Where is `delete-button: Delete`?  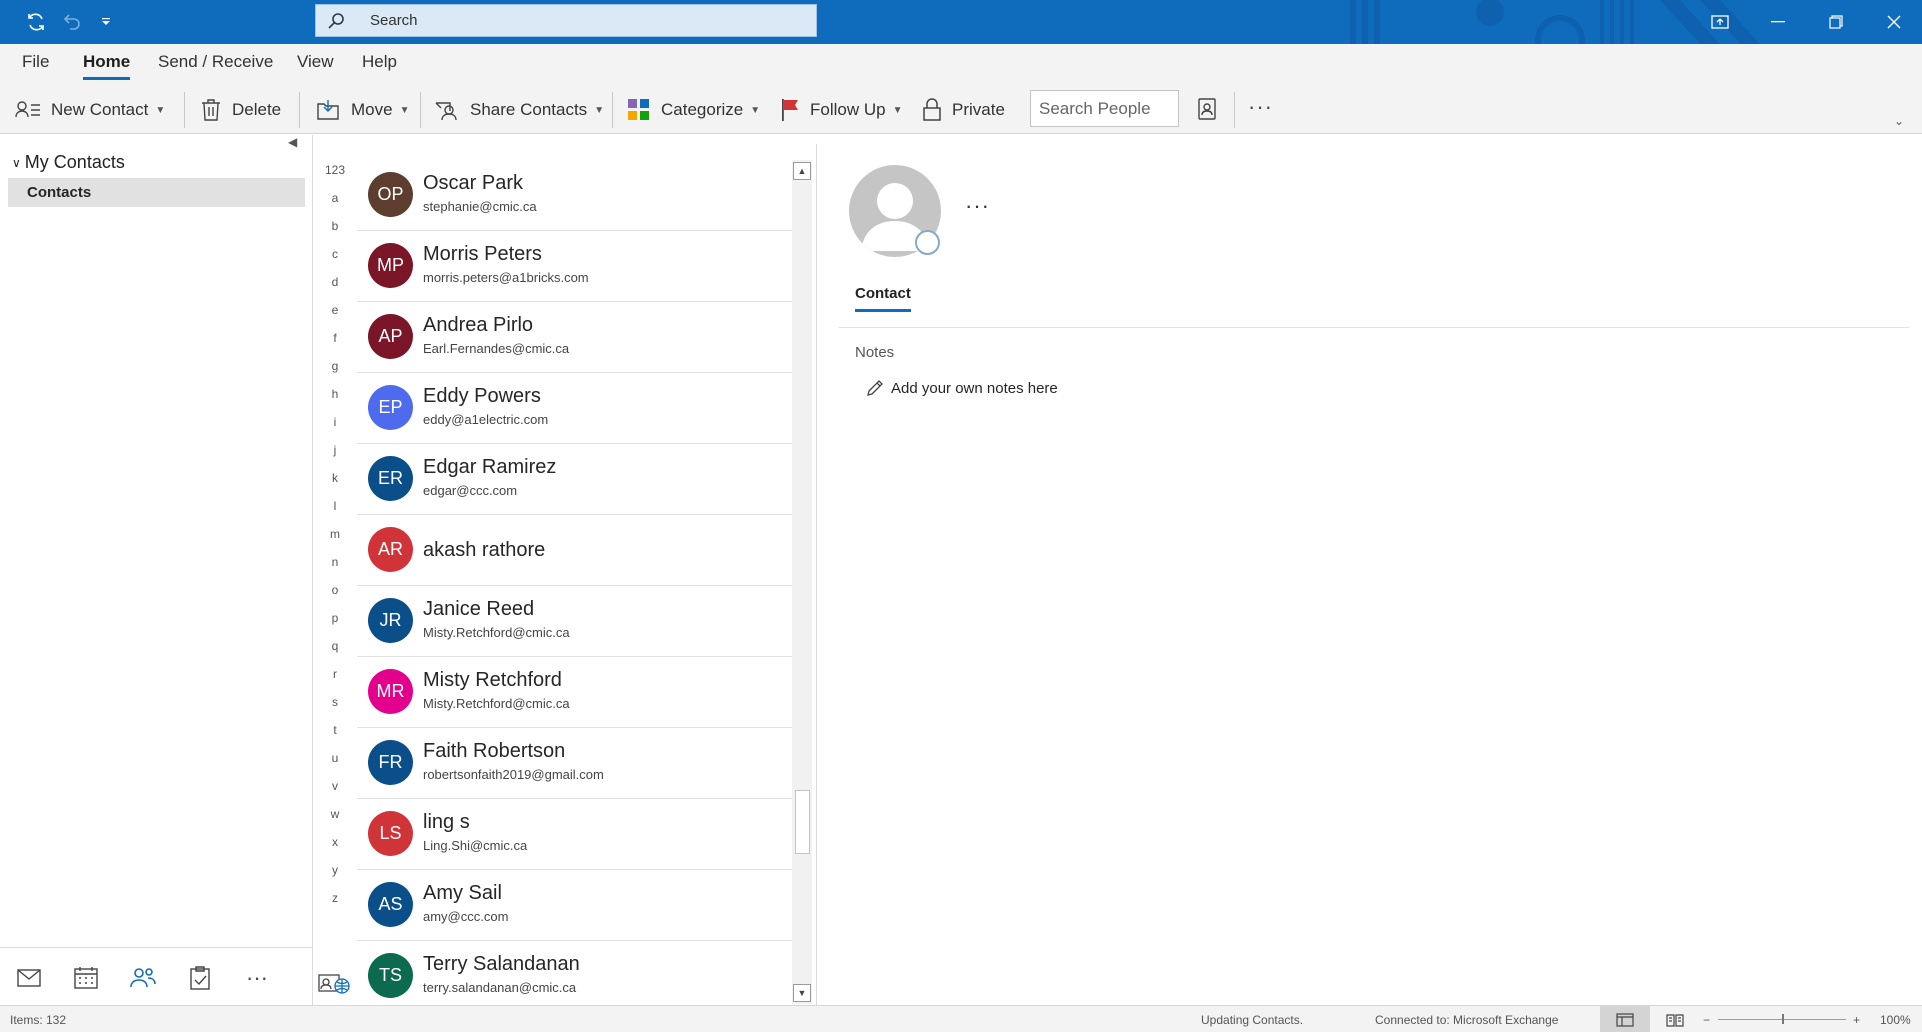 delete-button: Delete is located at coordinates (240, 110).